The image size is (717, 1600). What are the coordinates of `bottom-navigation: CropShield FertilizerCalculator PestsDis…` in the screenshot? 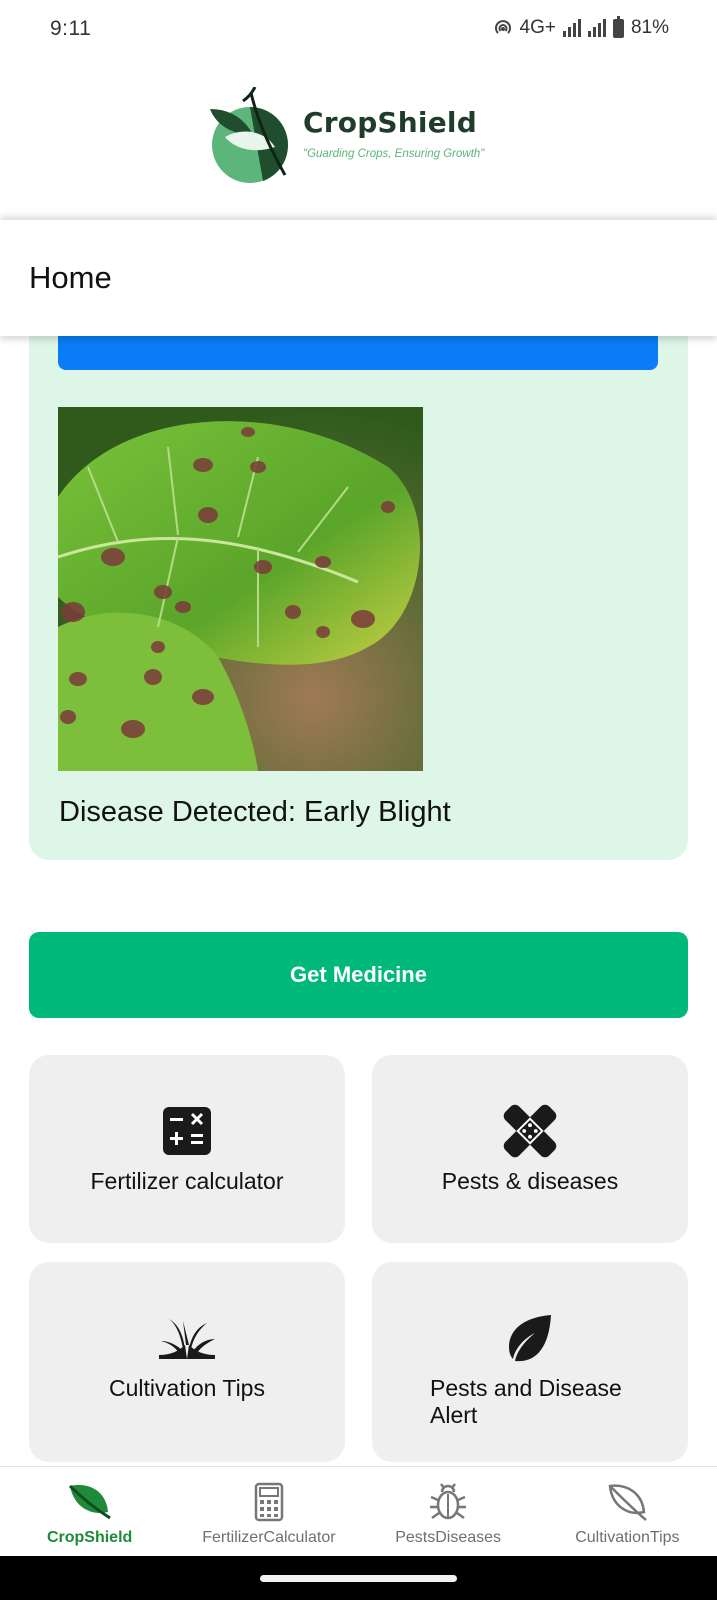 It's located at (358, 1511).